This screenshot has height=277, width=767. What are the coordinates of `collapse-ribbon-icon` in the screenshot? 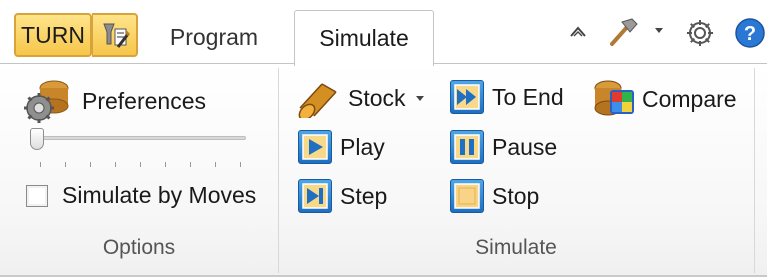 It's located at (578, 32).